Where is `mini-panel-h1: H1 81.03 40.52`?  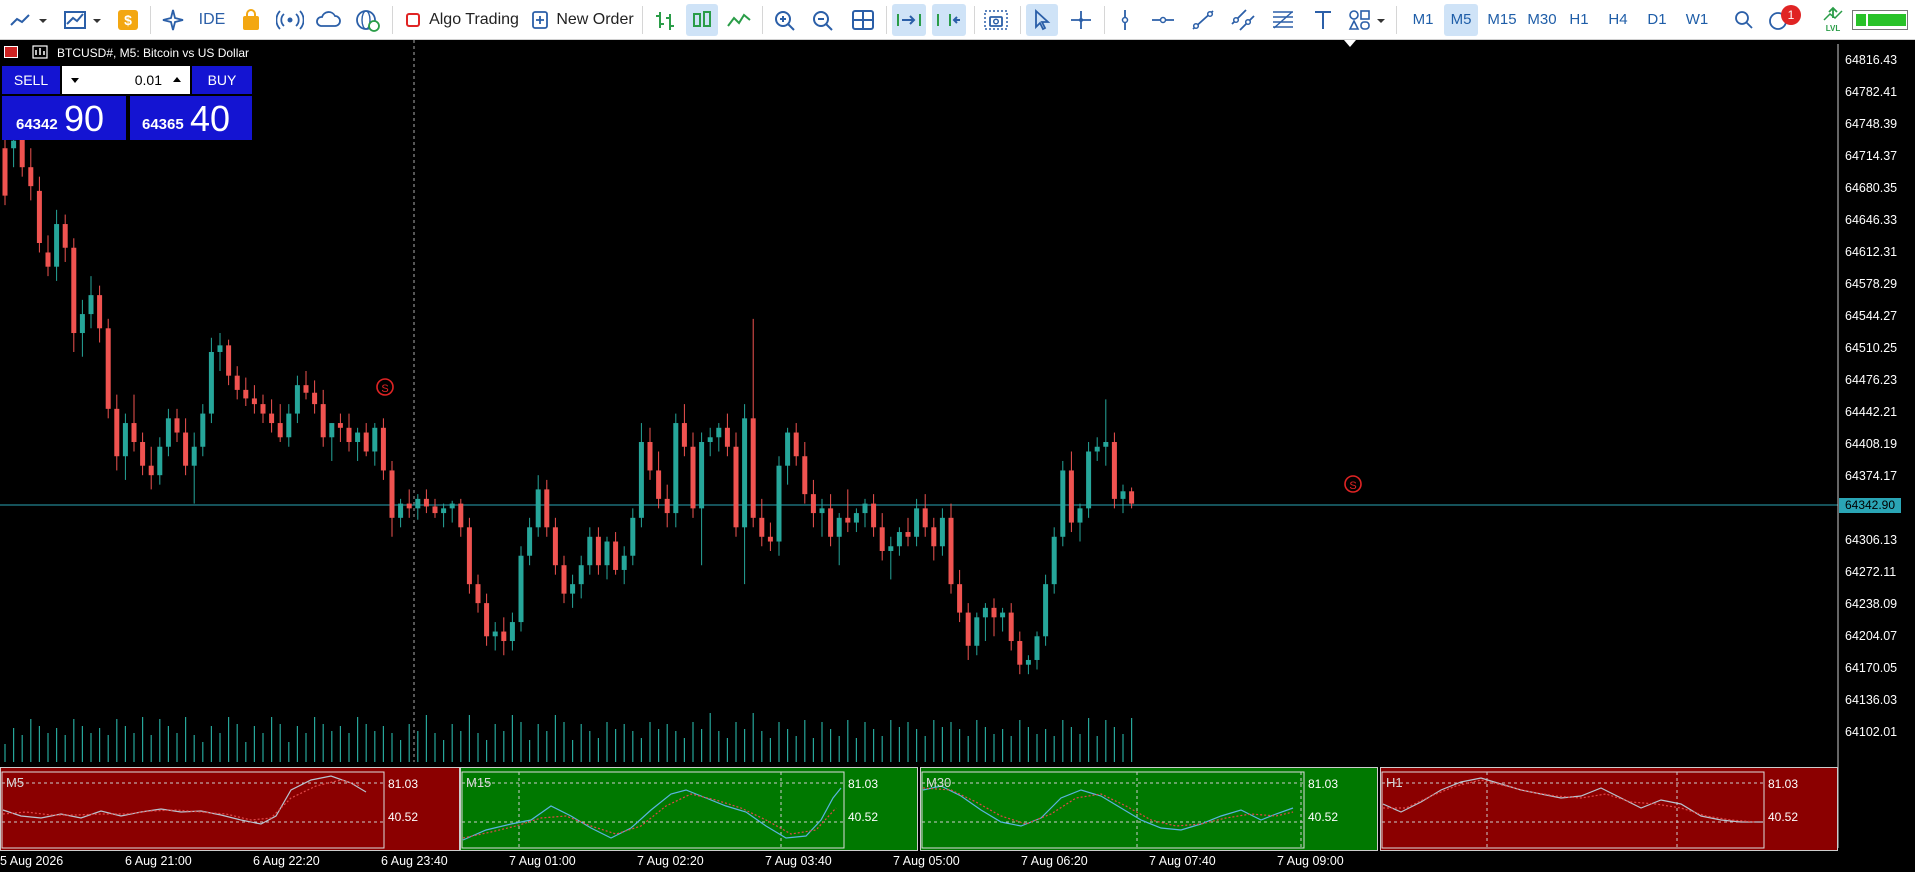 mini-panel-h1: H1 81.03 40.52 is located at coordinates (1609, 809).